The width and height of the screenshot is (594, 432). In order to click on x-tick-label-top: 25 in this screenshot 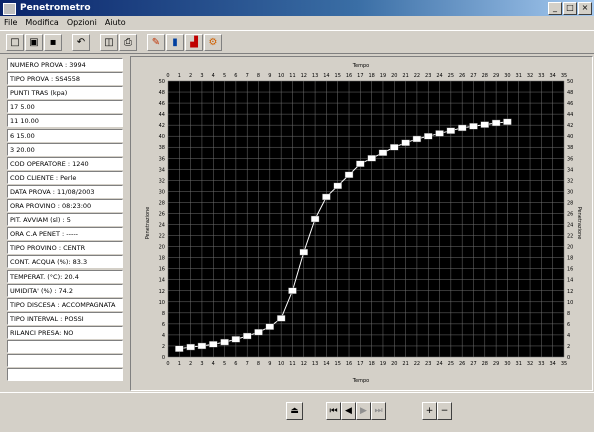, I will do `click(451, 76)`.